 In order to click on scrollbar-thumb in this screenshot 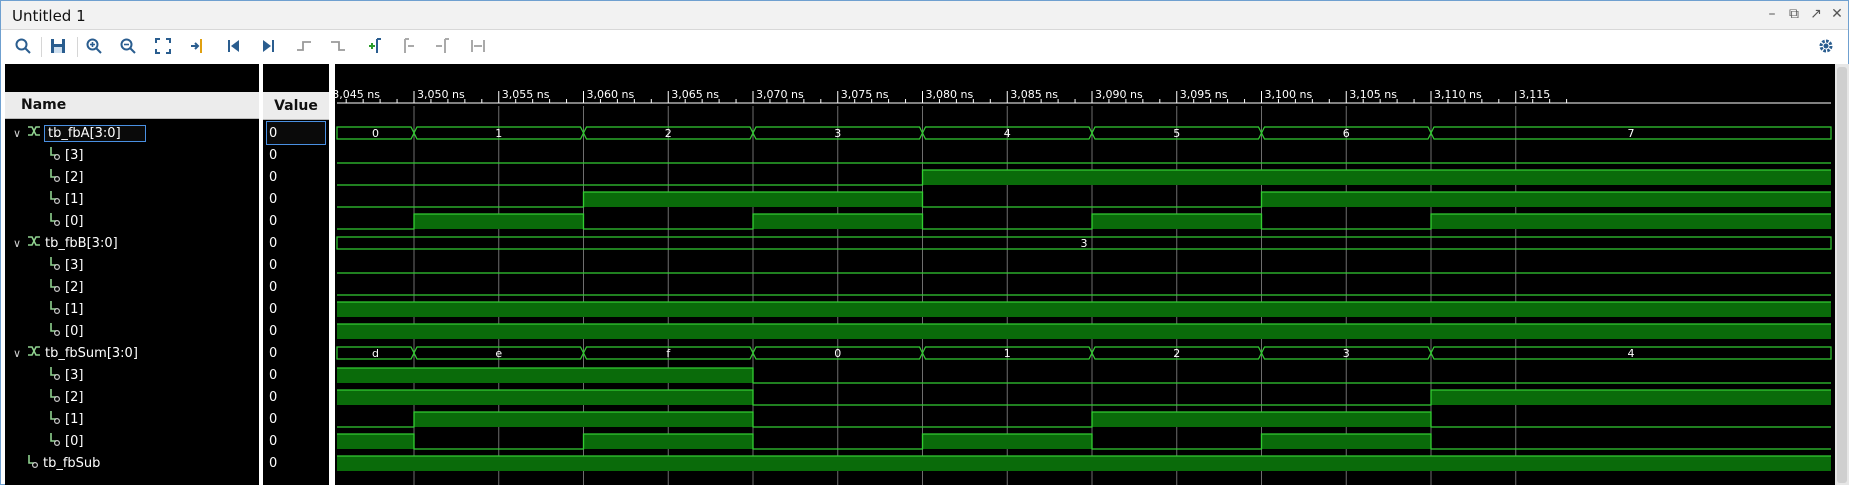, I will do `click(1842, 275)`.